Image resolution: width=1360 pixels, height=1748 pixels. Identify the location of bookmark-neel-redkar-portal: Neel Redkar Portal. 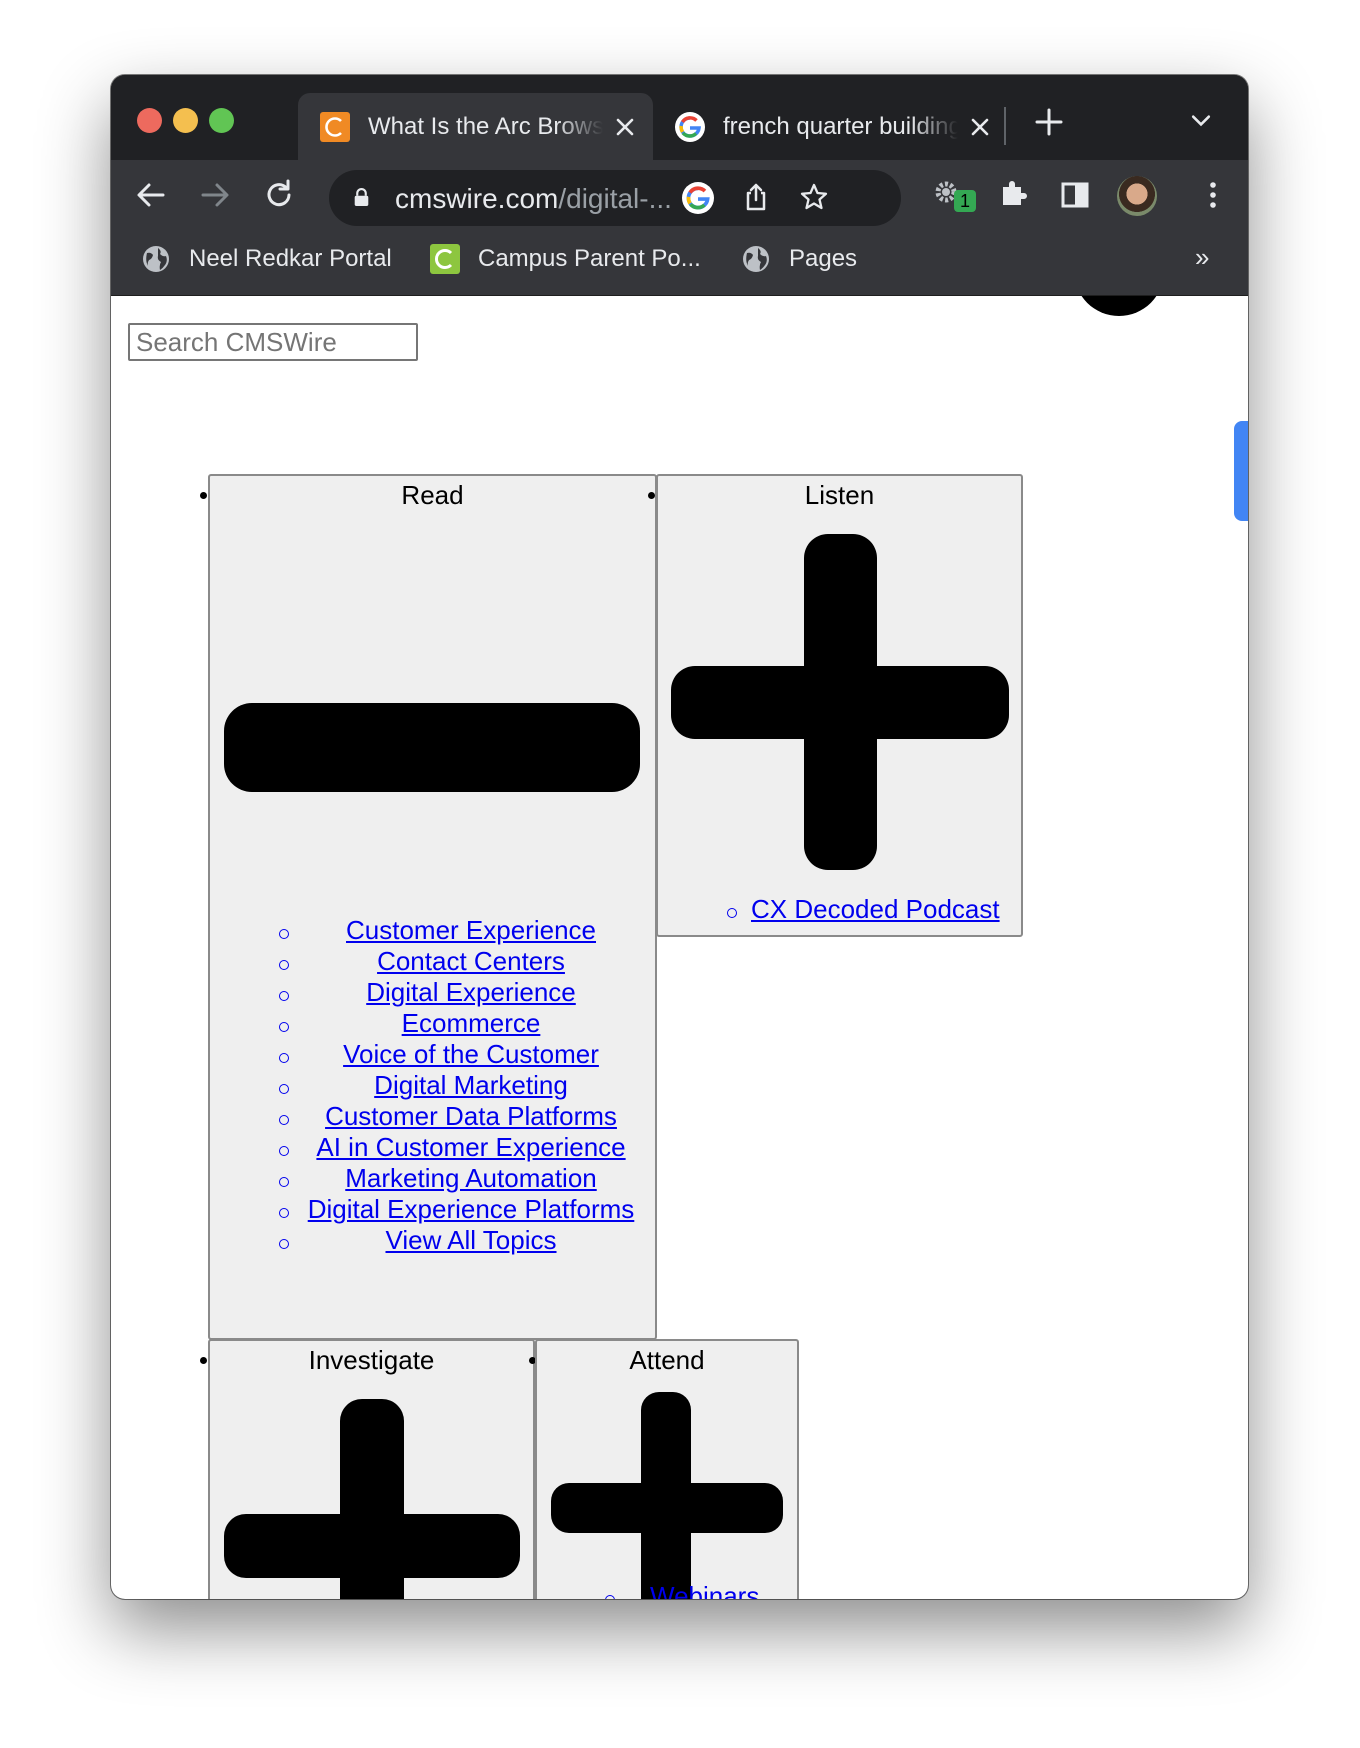
(266, 259).